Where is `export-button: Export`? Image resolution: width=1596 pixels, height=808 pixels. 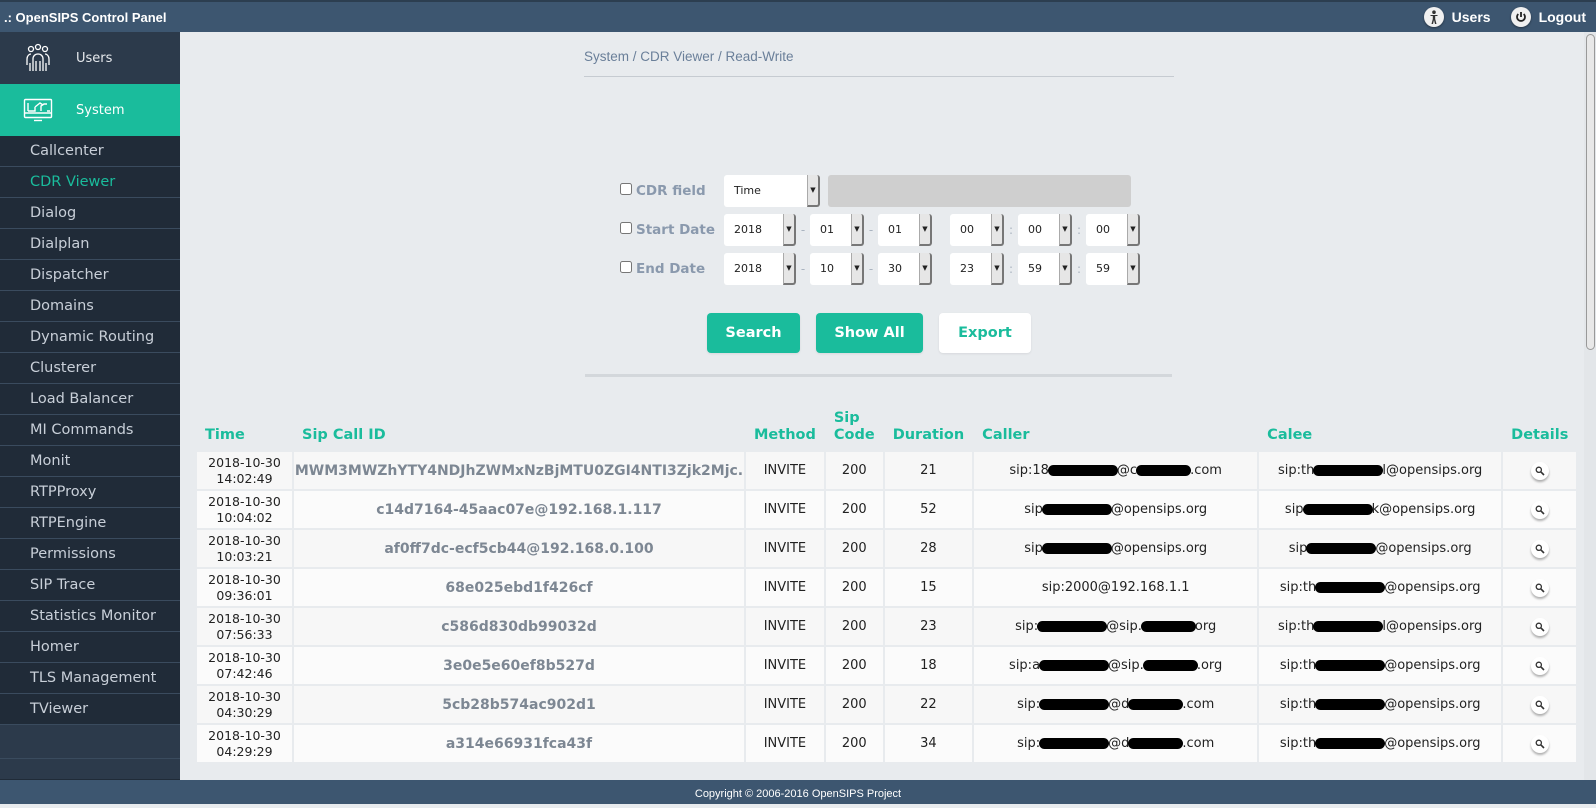
export-button: Export is located at coordinates (985, 333).